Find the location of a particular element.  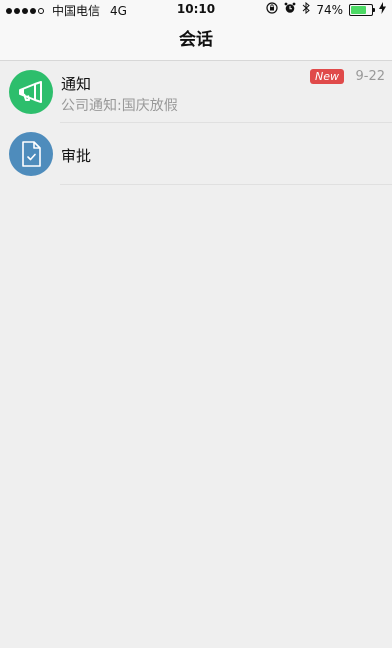

conversation-preview: 公司通知:国庆放假 is located at coordinates (119, 106).